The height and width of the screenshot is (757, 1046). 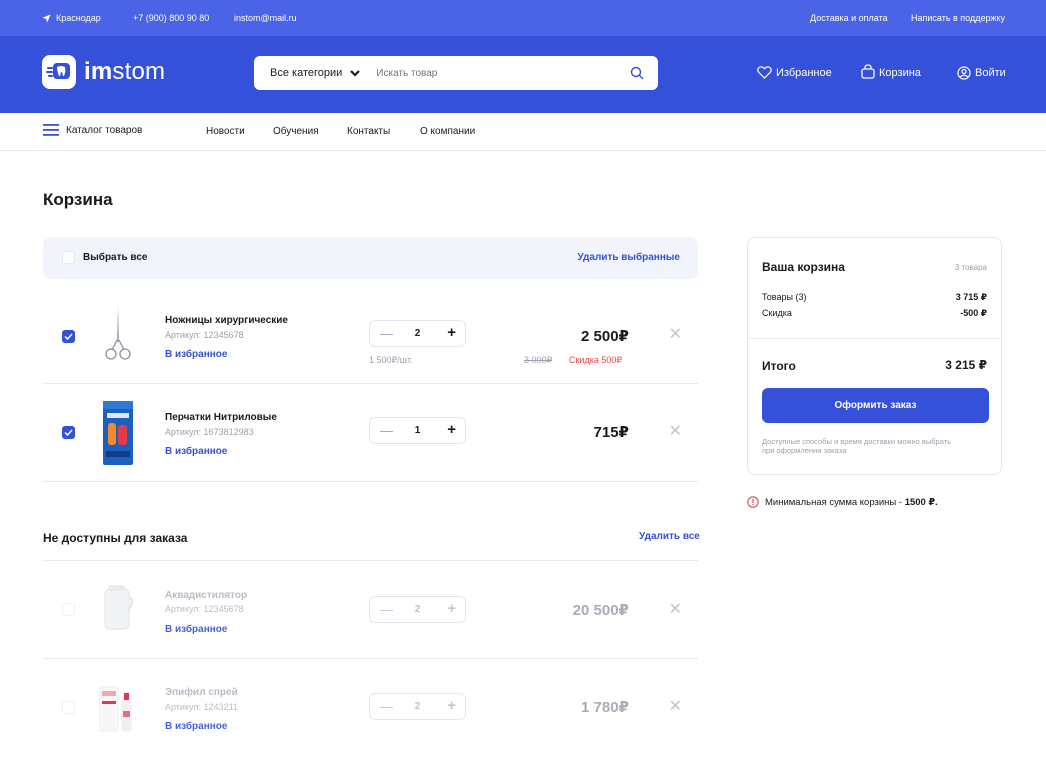 What do you see at coordinates (779, 366) in the screenshot?
I see `total-label: Итого` at bounding box center [779, 366].